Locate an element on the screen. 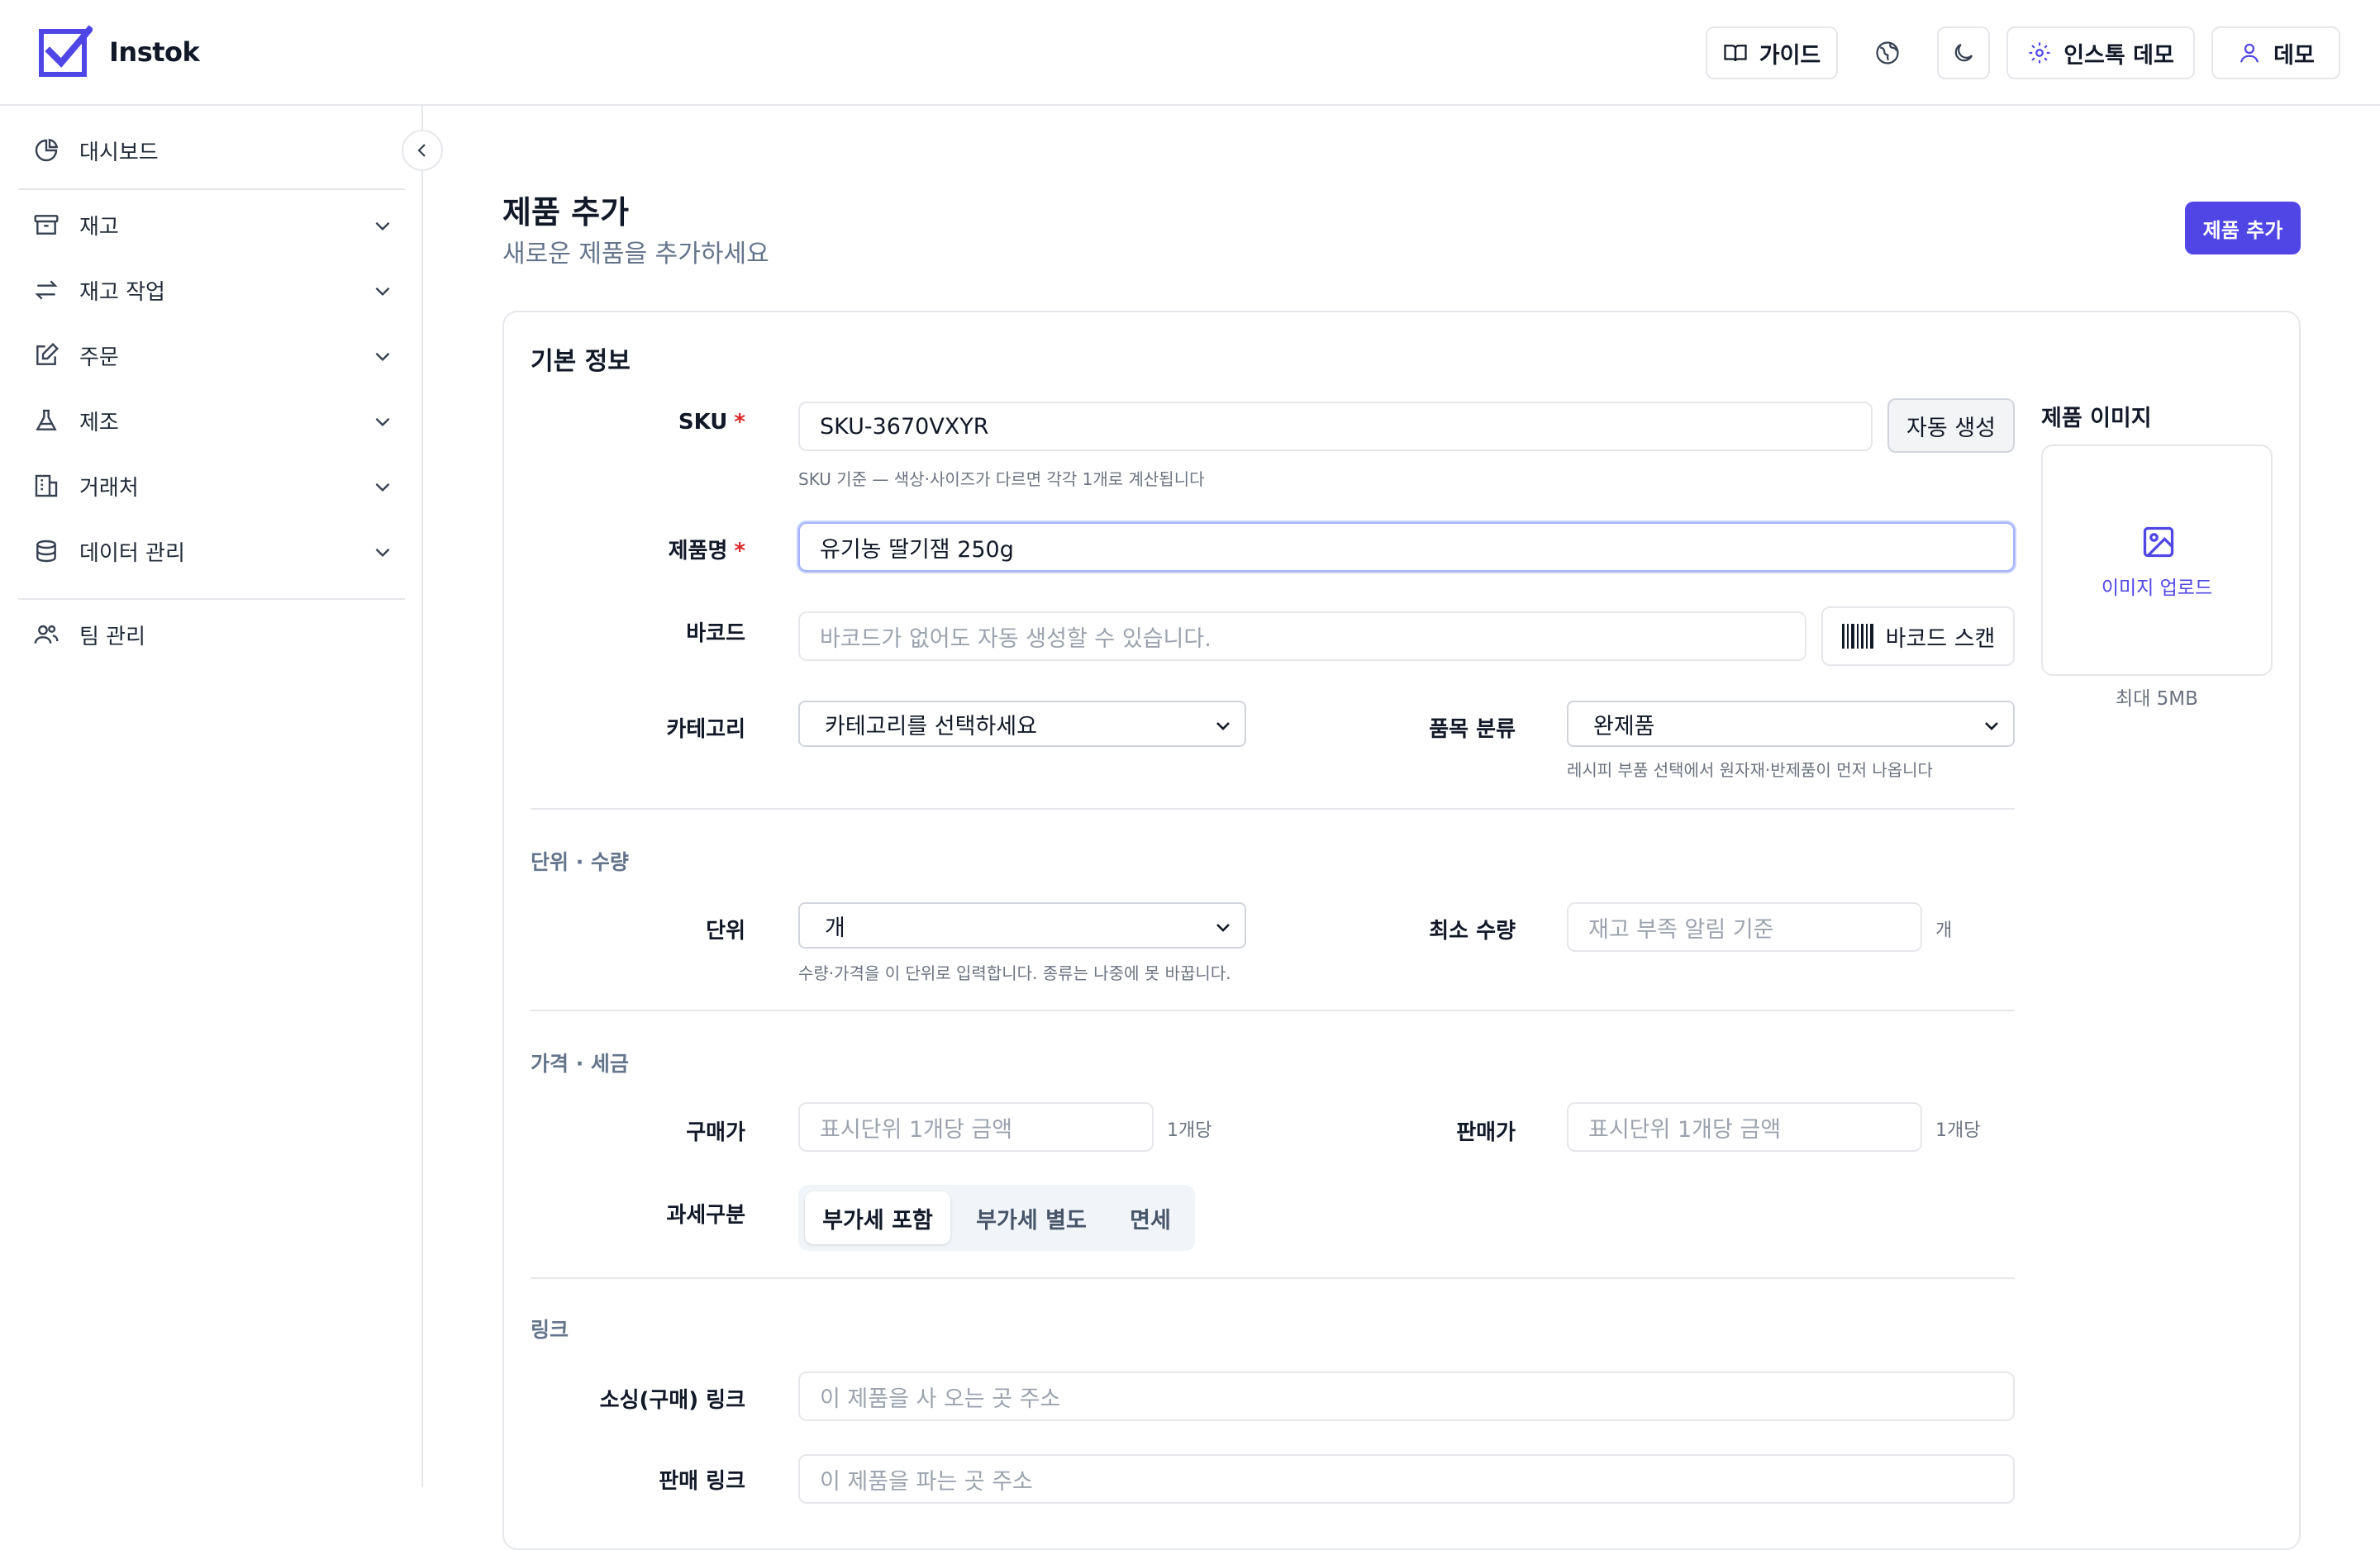  tax-option-vat-excluded: 부가세 별도 is located at coordinates (1031, 1217).